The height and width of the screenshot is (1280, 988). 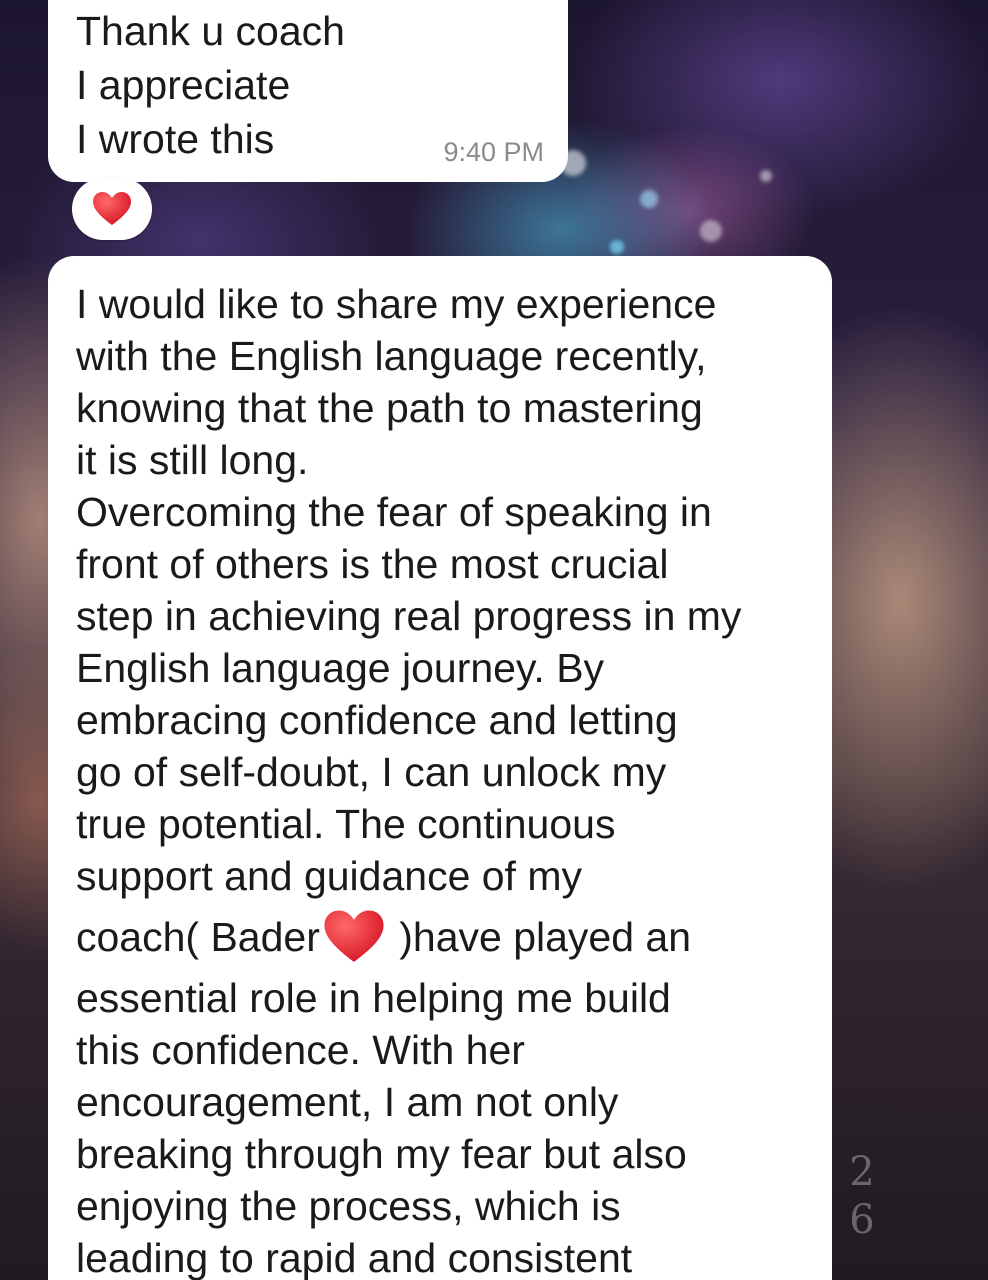 What do you see at coordinates (381, 1154) in the screenshot?
I see `message-line: breaking through my fear but also` at bounding box center [381, 1154].